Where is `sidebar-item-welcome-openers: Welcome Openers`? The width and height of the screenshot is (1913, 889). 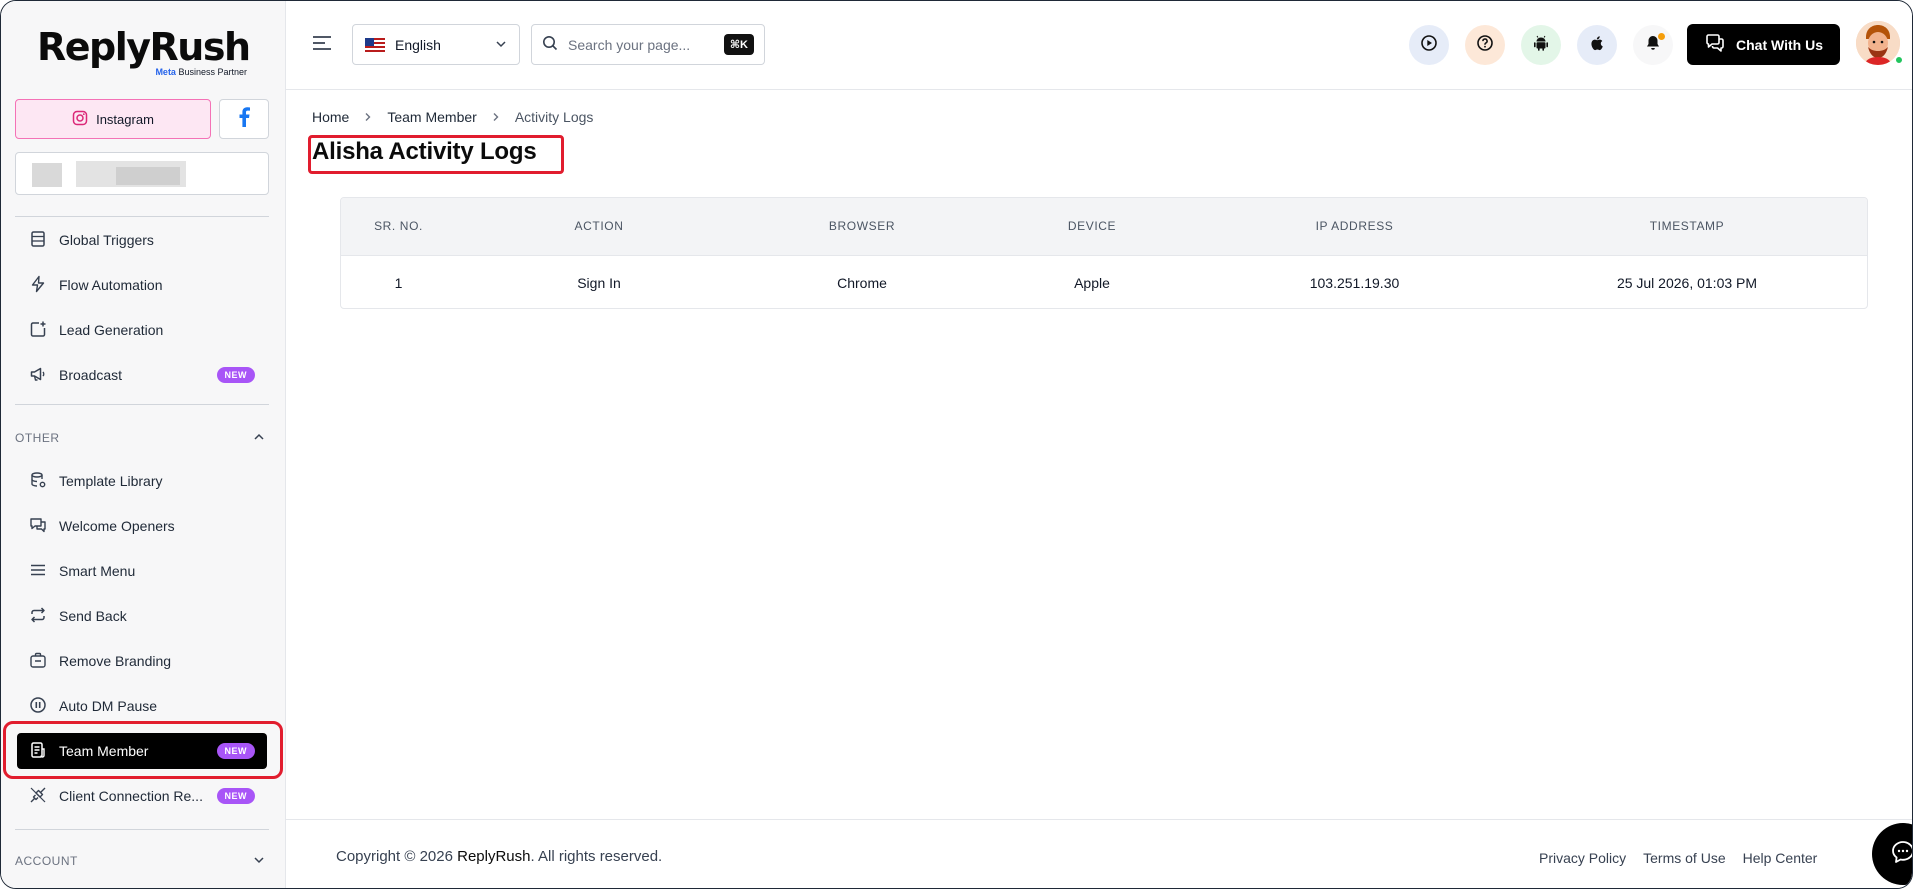
sidebar-item-welcome-openers: Welcome Openers is located at coordinates (142, 526).